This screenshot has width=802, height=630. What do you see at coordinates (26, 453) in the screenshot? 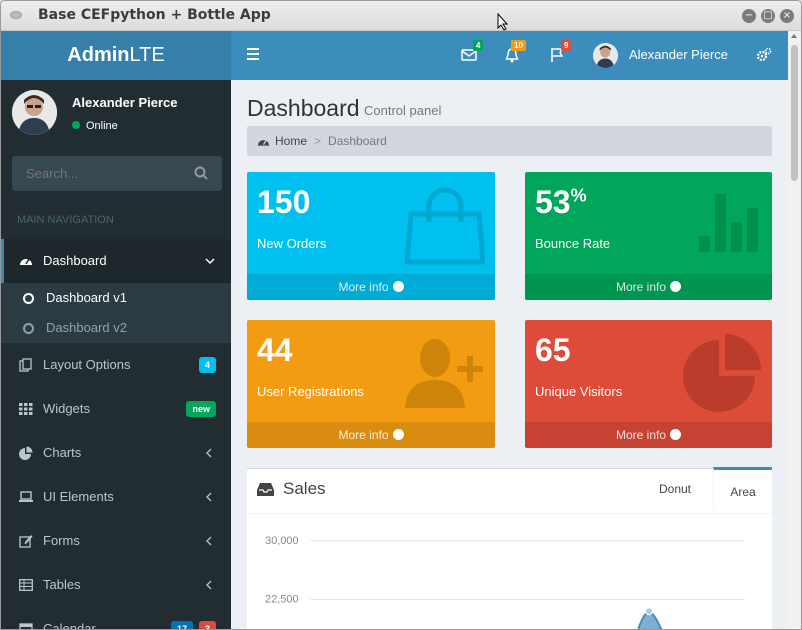
I see `pie-chart-icon` at bounding box center [26, 453].